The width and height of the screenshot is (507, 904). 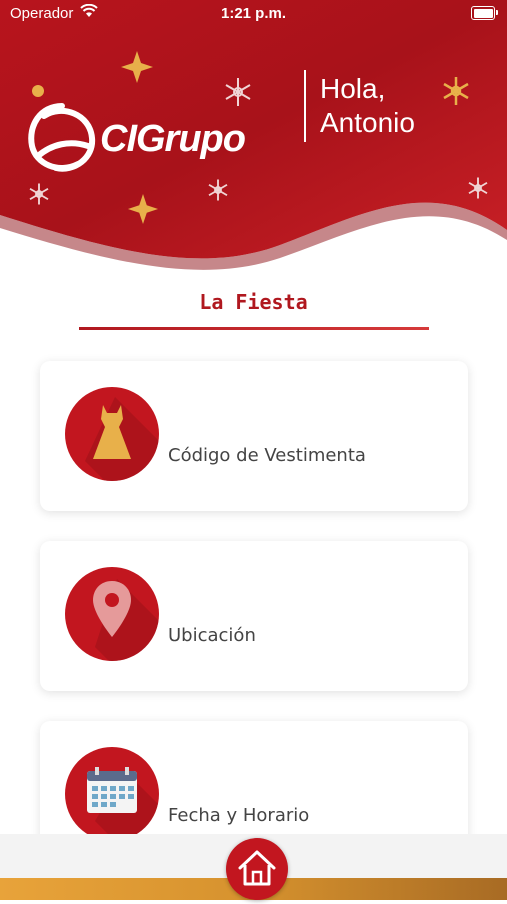 What do you see at coordinates (367, 122) in the screenshot?
I see `greeting-user-name: Antonio` at bounding box center [367, 122].